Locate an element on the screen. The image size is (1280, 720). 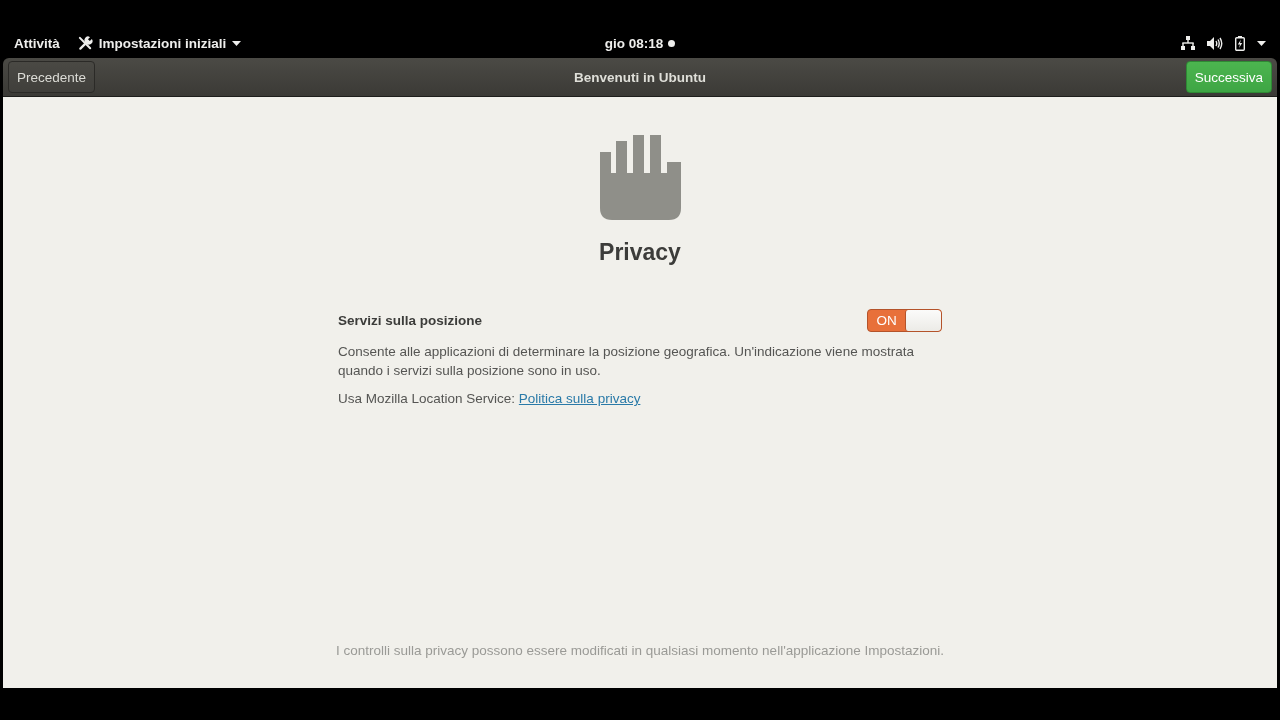
footer-note: I controlli sulla privacy possono essere modificati in qualsiasi momento nell'applicazione Impostazioni. is located at coordinates (640, 650).